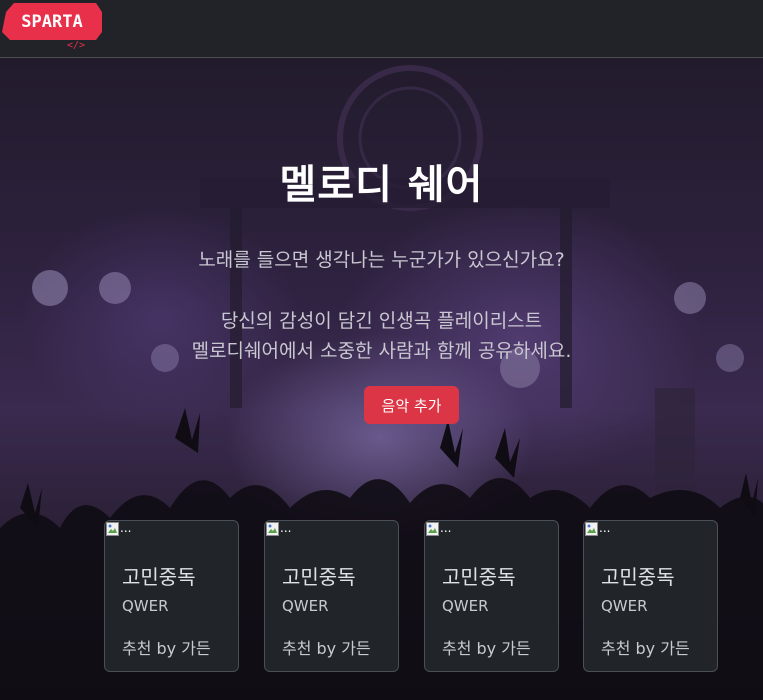 This screenshot has width=763, height=700. Describe the element at coordinates (381, 321) in the screenshot. I see `description-line-1: 당신의 감성이 담긴 인생곡 플레이리스트` at that location.